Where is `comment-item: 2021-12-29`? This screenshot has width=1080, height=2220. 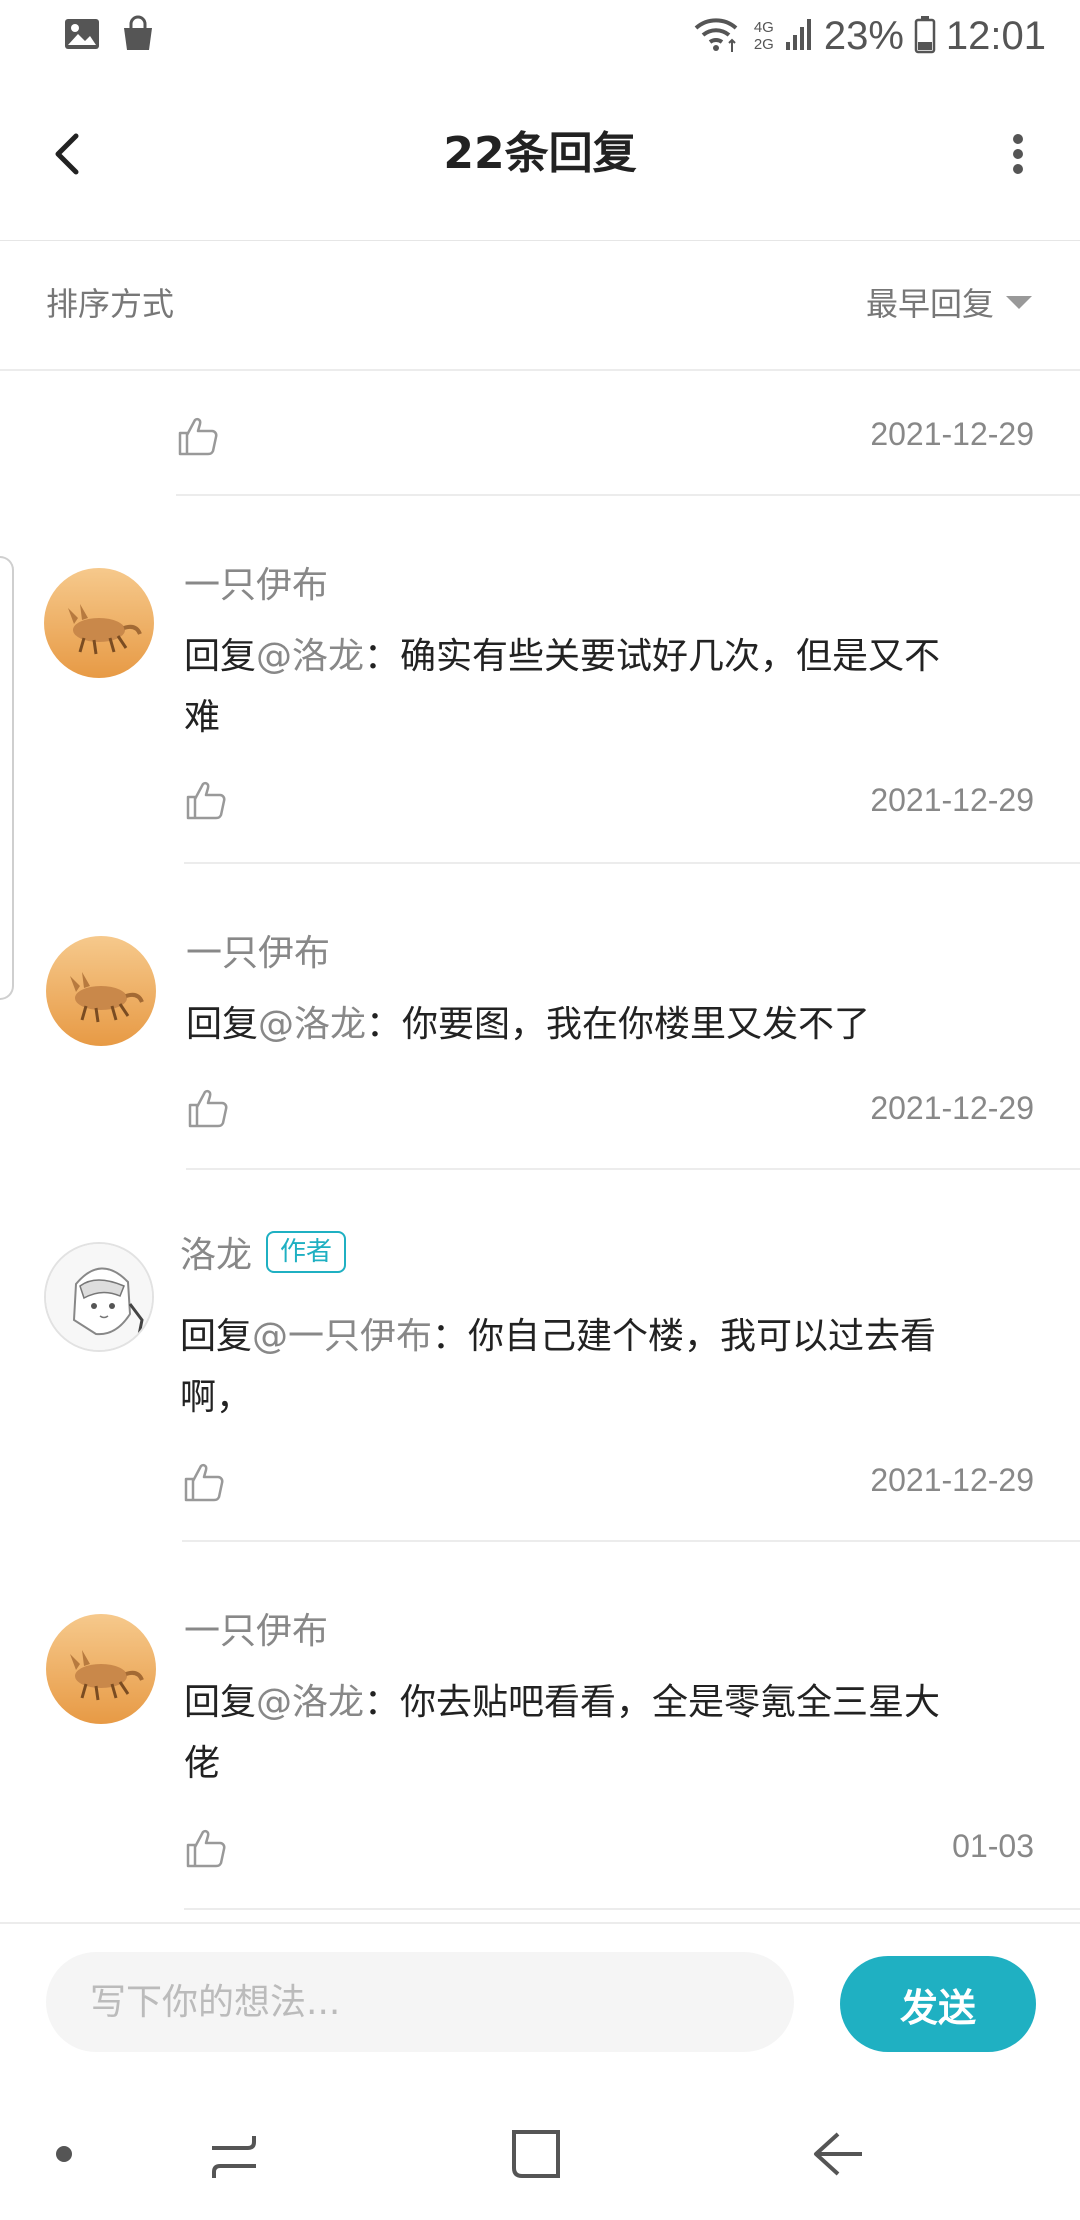
comment-item: 2021-12-29 is located at coordinates (540, 433).